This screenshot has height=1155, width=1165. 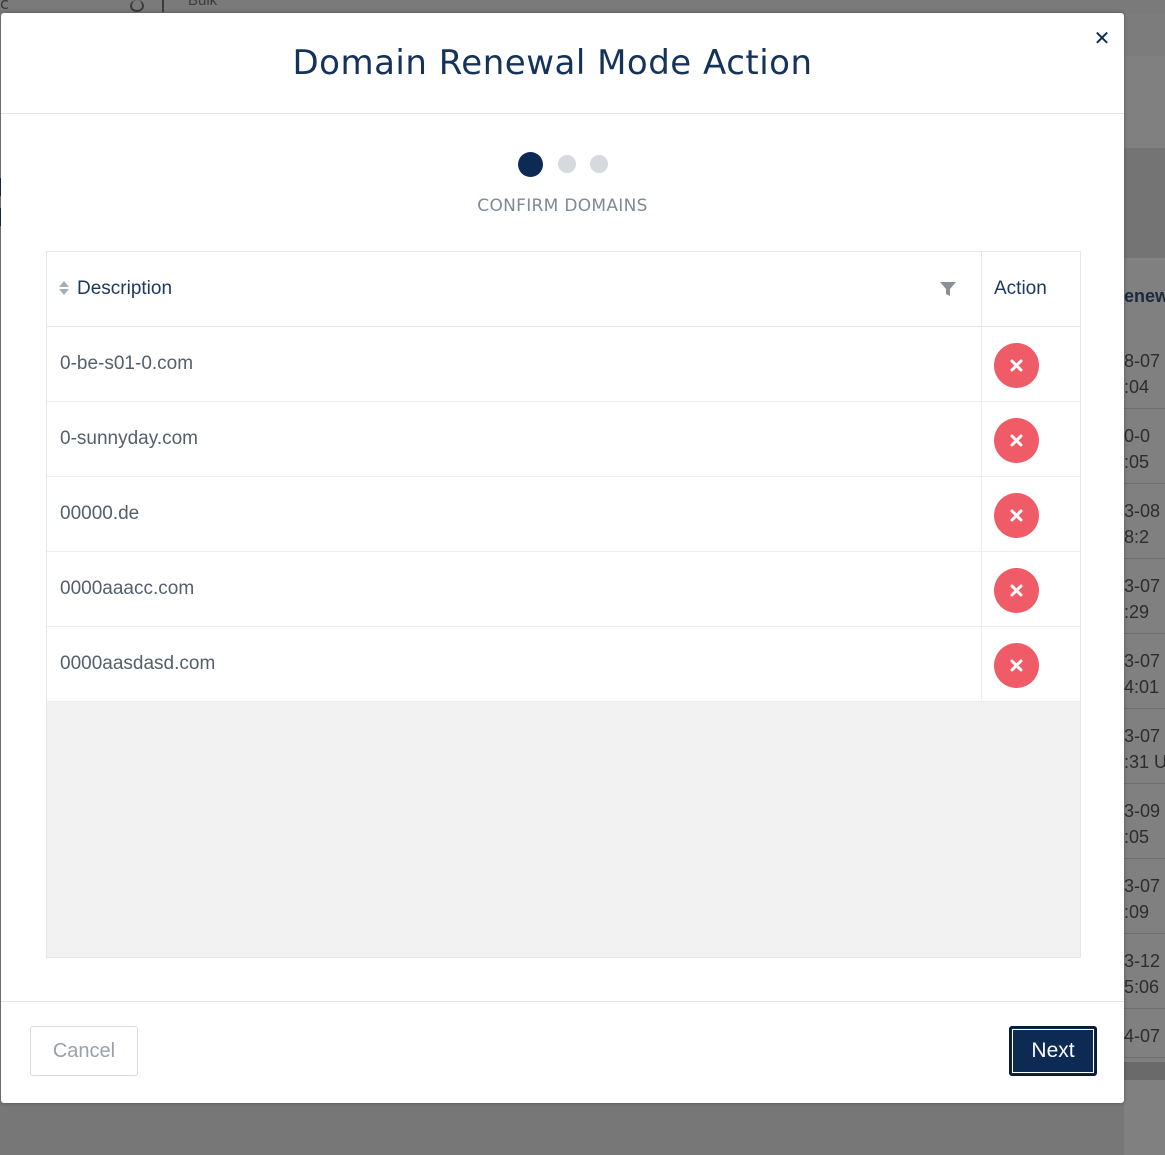 What do you see at coordinates (137, 6) in the screenshot?
I see `background-search-icon` at bounding box center [137, 6].